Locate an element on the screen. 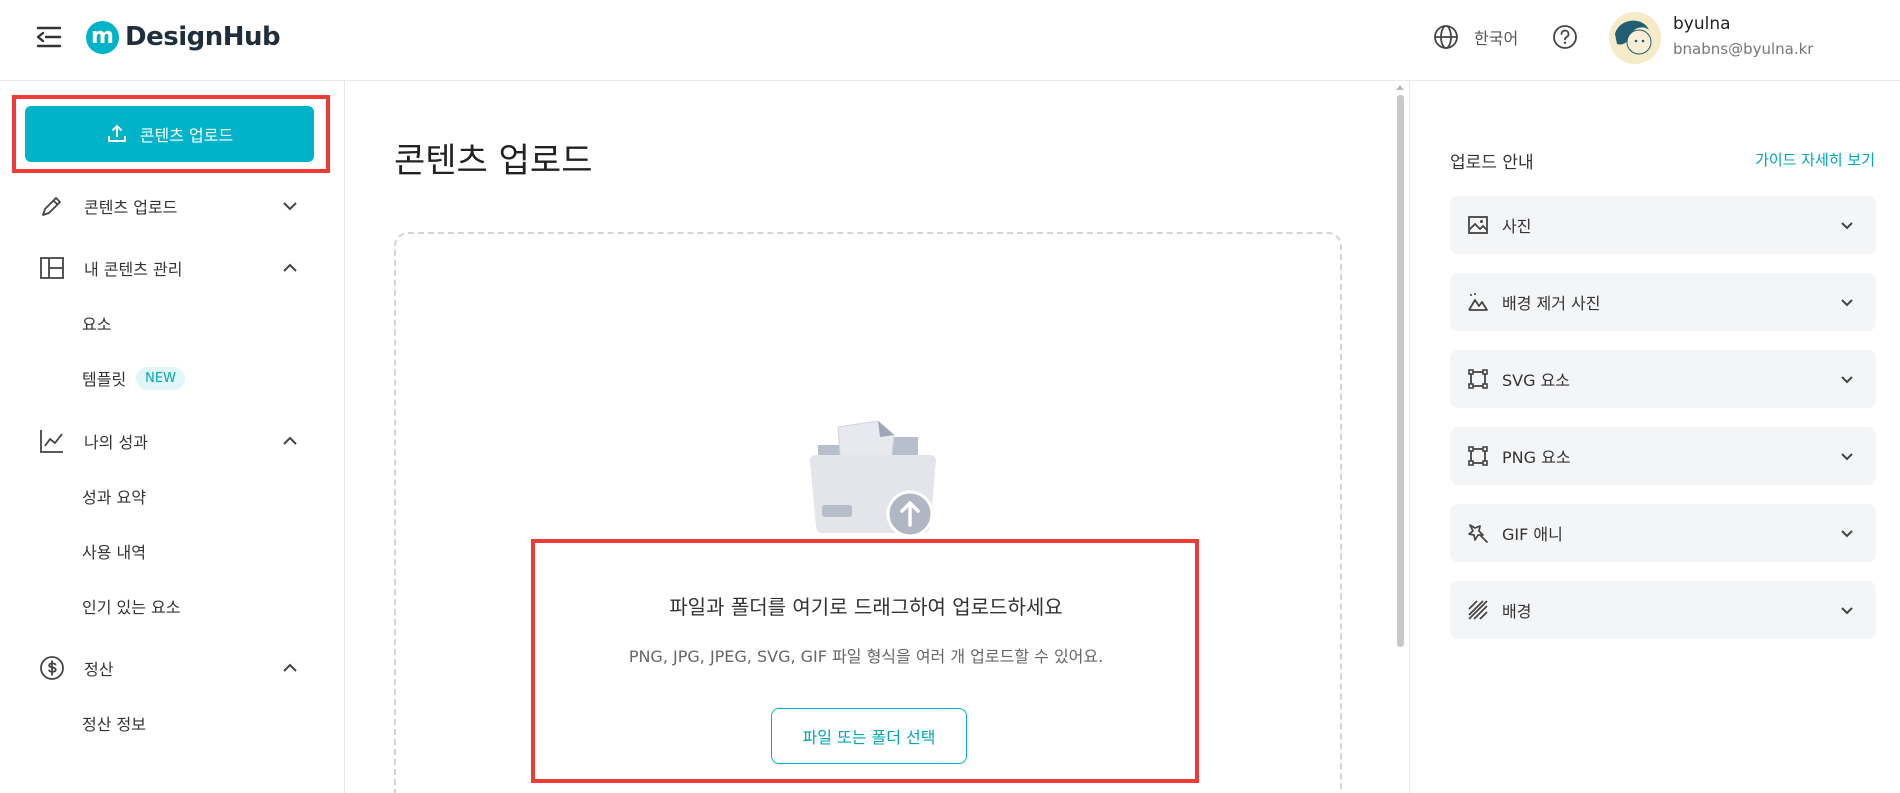  guide-title: 업로드 안내 is located at coordinates (1492, 163).